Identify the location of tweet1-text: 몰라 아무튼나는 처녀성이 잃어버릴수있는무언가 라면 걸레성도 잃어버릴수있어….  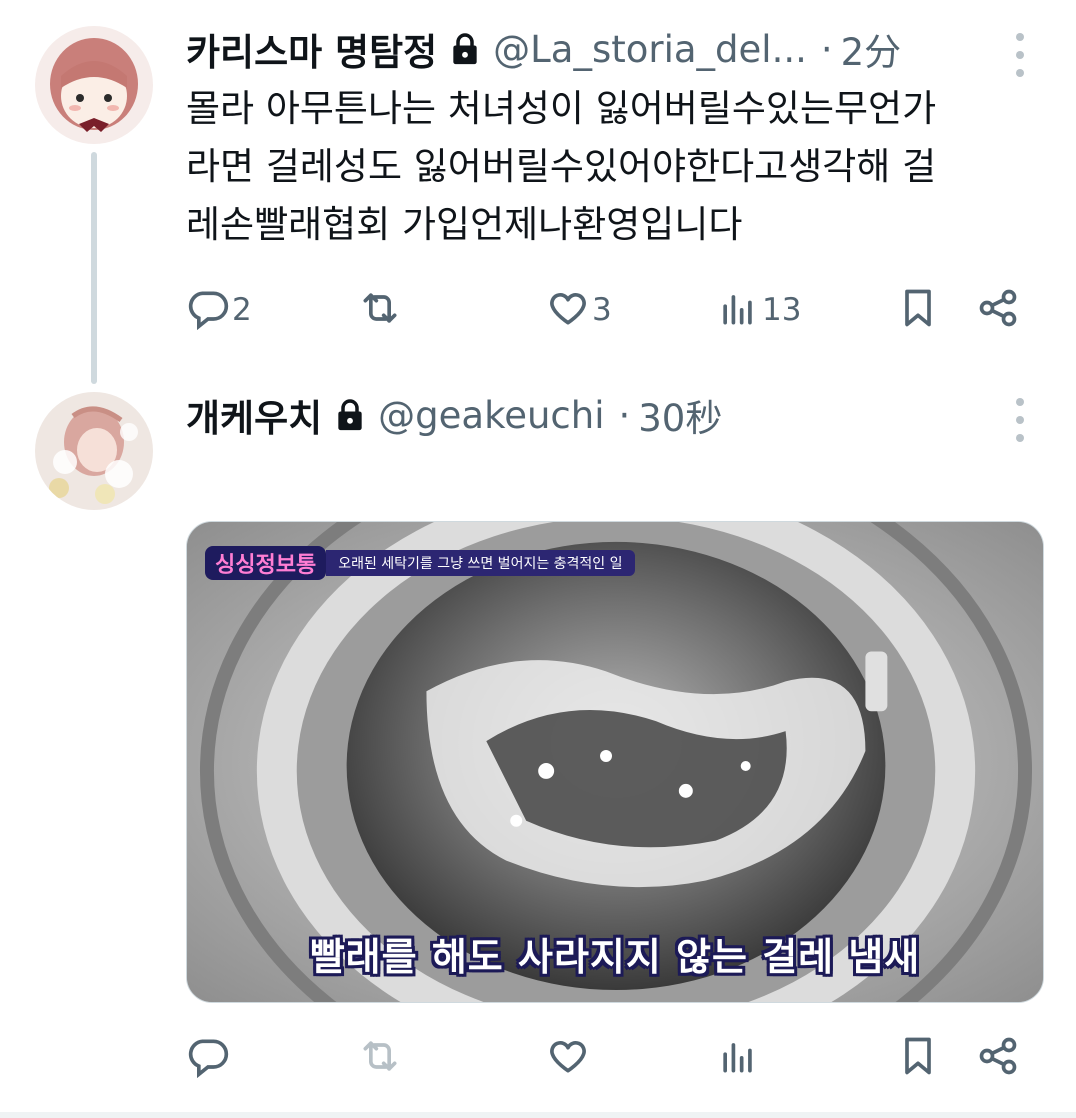
(621, 167).